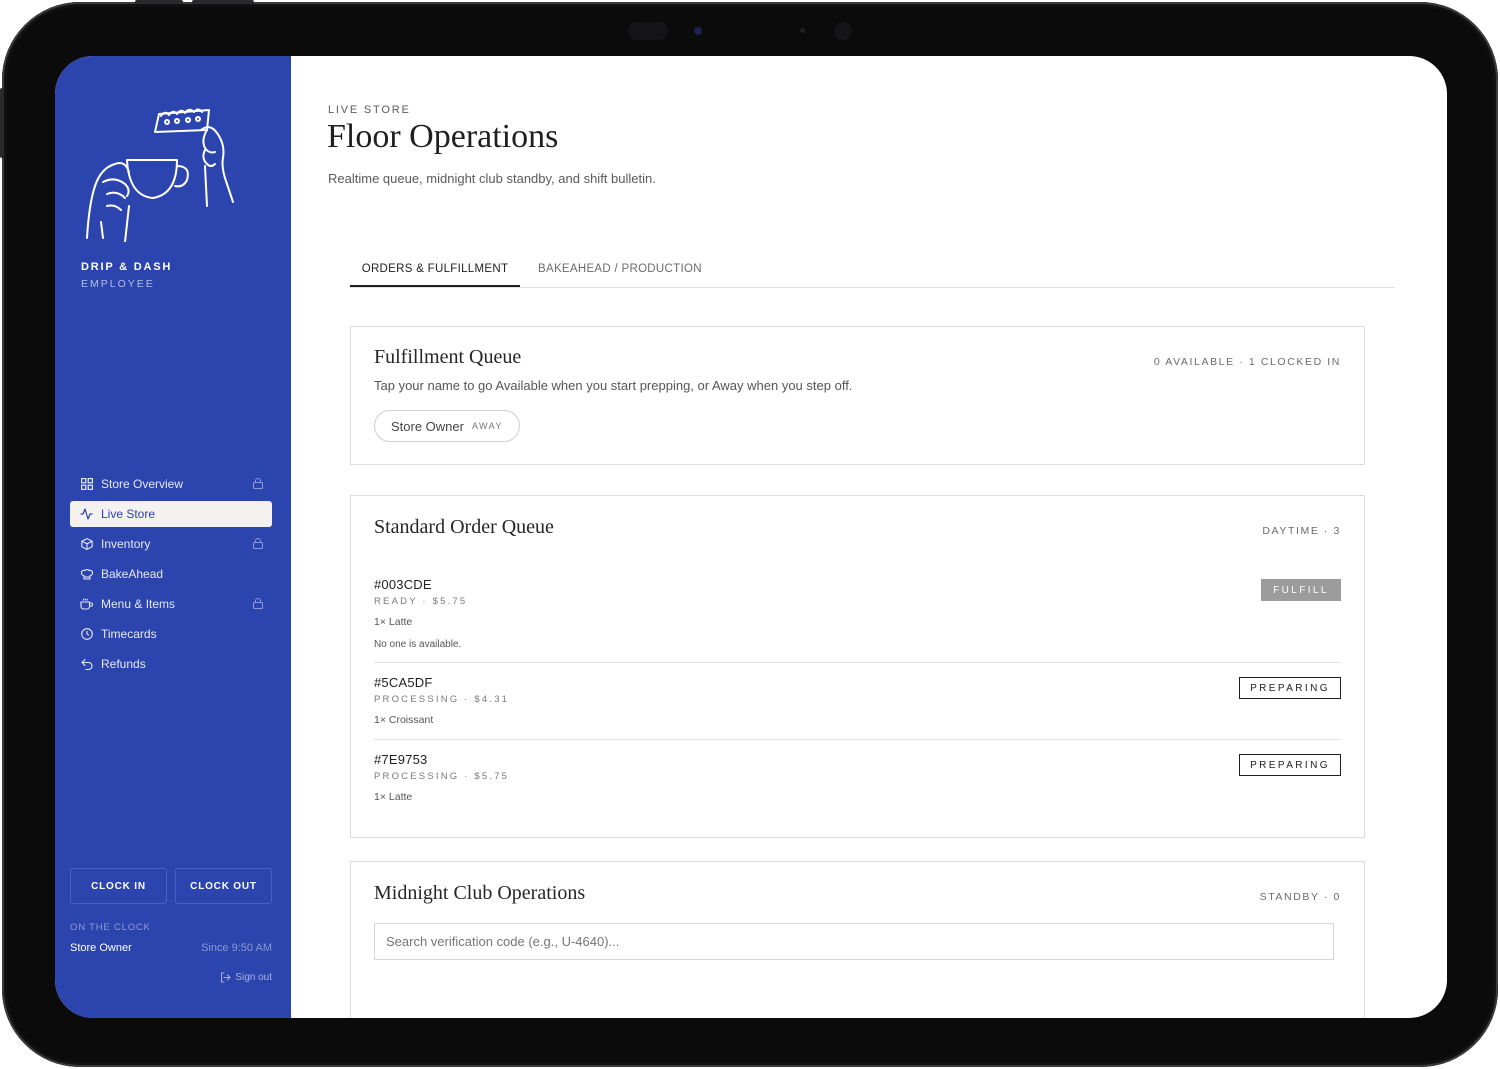 Image resolution: width=1500 pixels, height=1069 pixels. Describe the element at coordinates (369, 110) in the screenshot. I see `page-eyebrow: LIVE STORE` at that location.